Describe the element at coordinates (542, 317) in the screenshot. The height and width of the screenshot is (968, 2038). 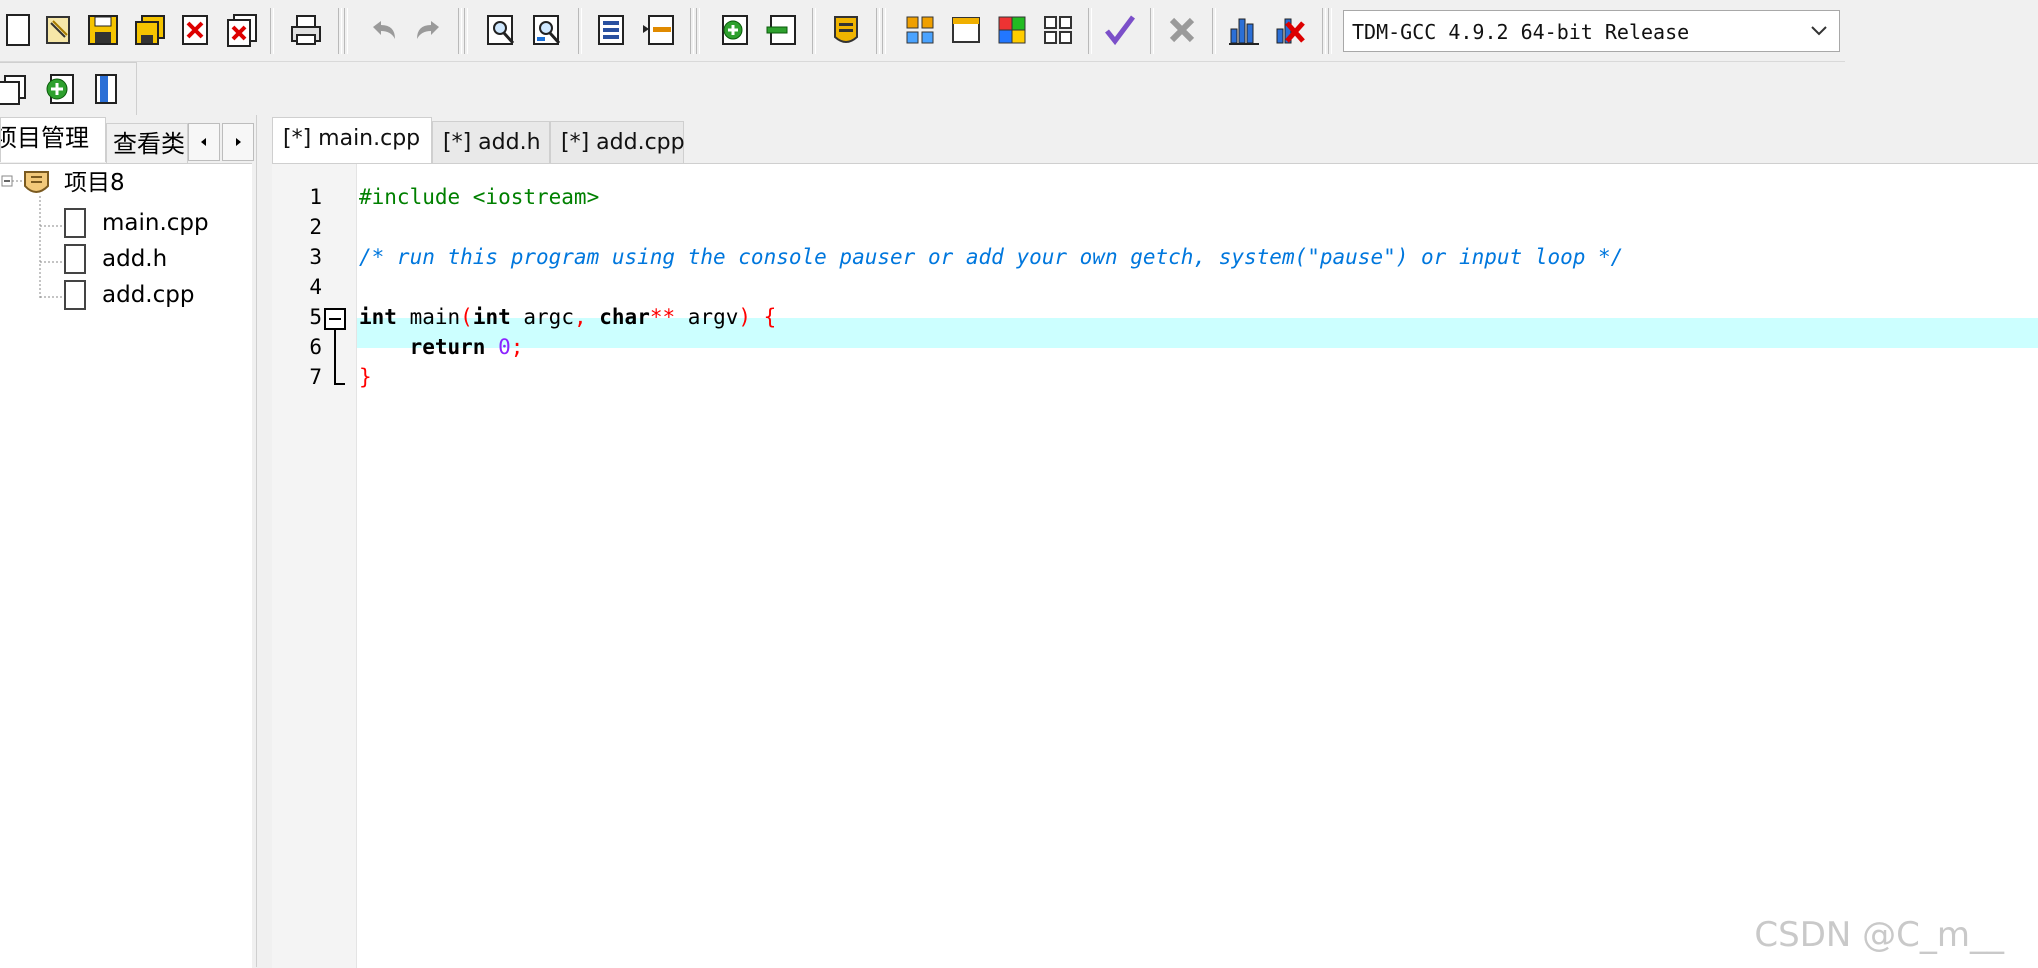
I see `identifier: argc` at that location.